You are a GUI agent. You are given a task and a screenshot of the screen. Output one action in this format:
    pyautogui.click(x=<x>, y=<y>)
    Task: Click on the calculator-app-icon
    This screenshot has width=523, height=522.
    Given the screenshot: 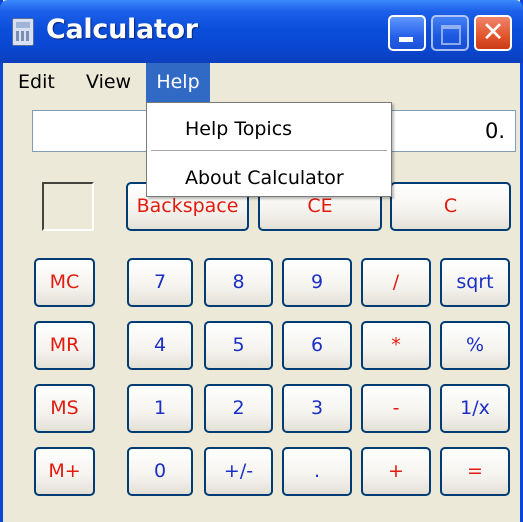 What is the action you would take?
    pyautogui.click(x=23, y=32)
    